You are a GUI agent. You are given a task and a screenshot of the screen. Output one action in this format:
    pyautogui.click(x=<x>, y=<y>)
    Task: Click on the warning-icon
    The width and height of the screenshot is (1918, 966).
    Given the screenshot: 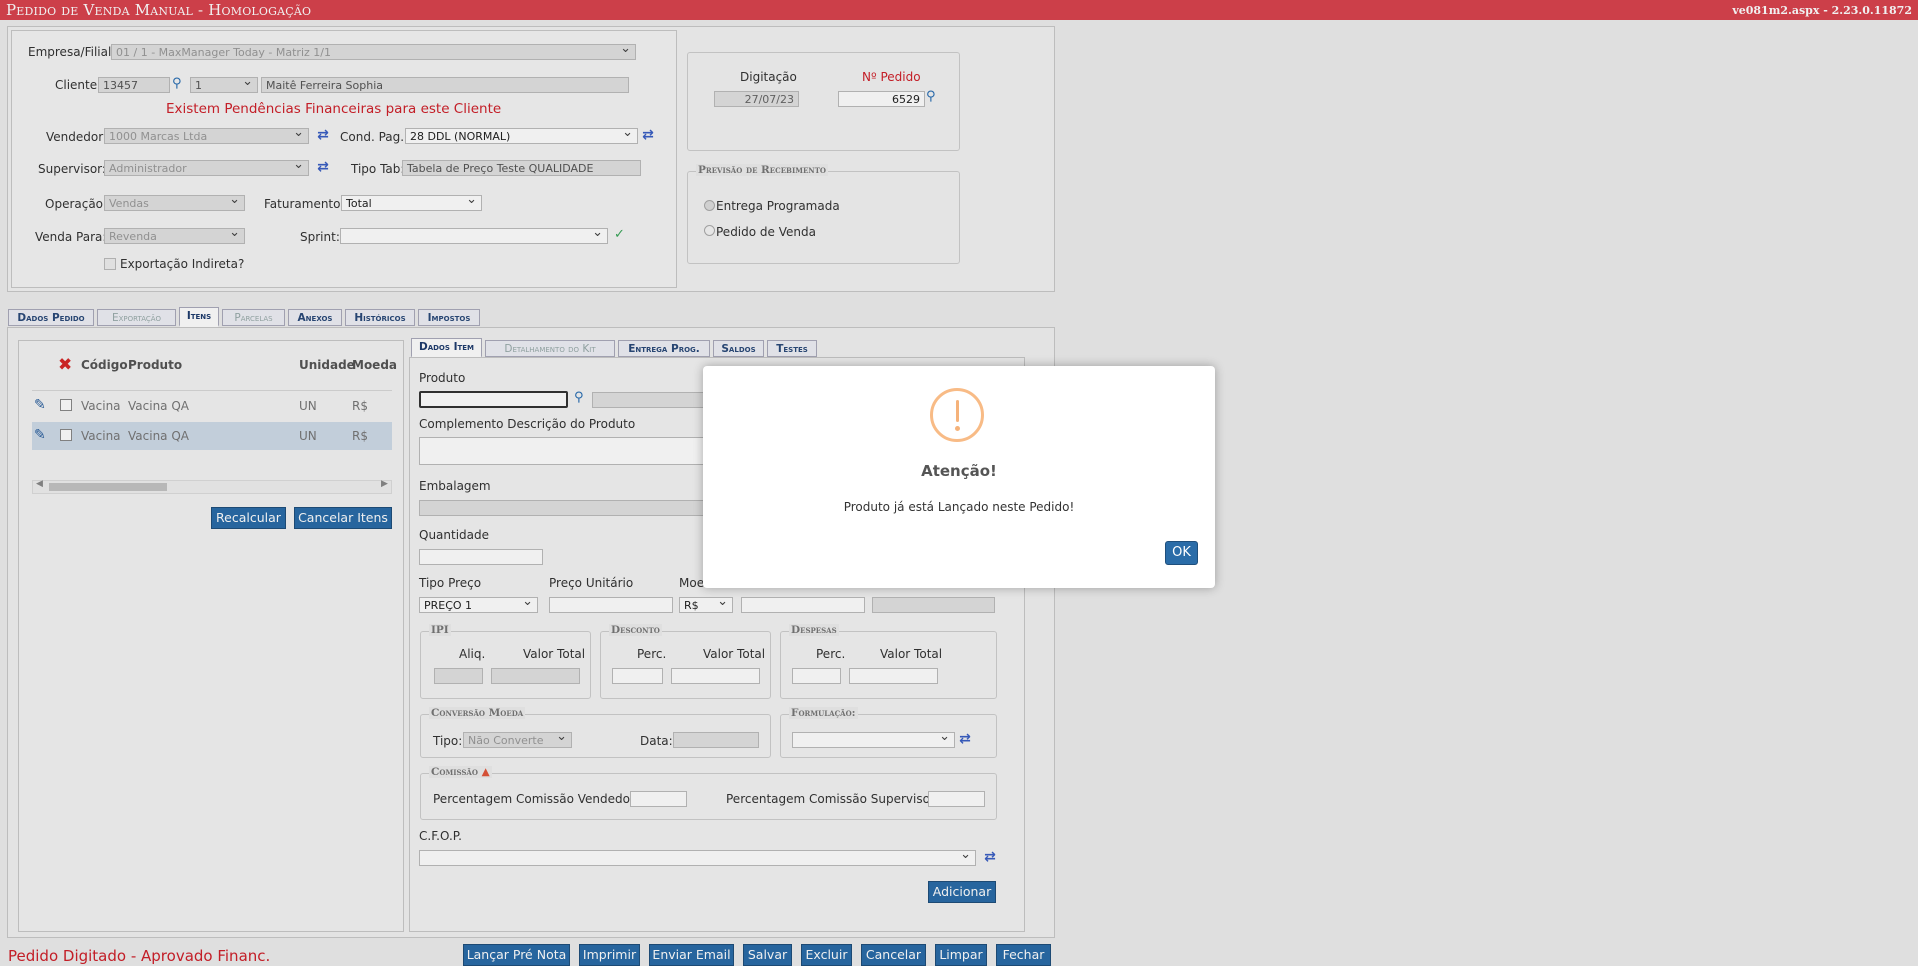 What is the action you would take?
    pyautogui.click(x=957, y=415)
    